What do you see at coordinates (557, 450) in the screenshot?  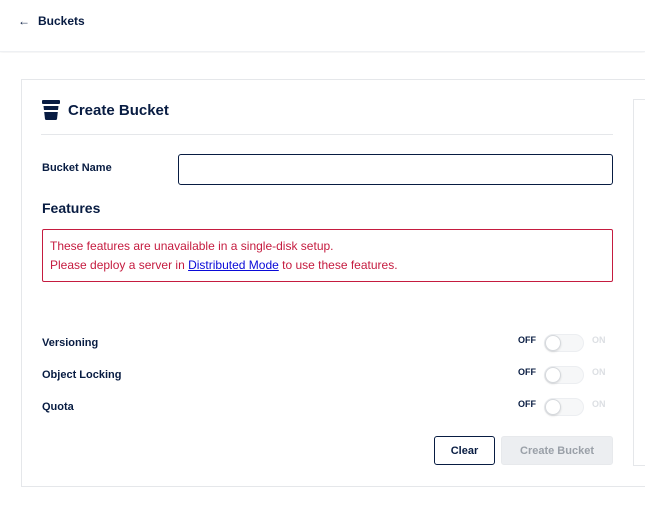 I see `create-bucket-button: Create Bucket` at bounding box center [557, 450].